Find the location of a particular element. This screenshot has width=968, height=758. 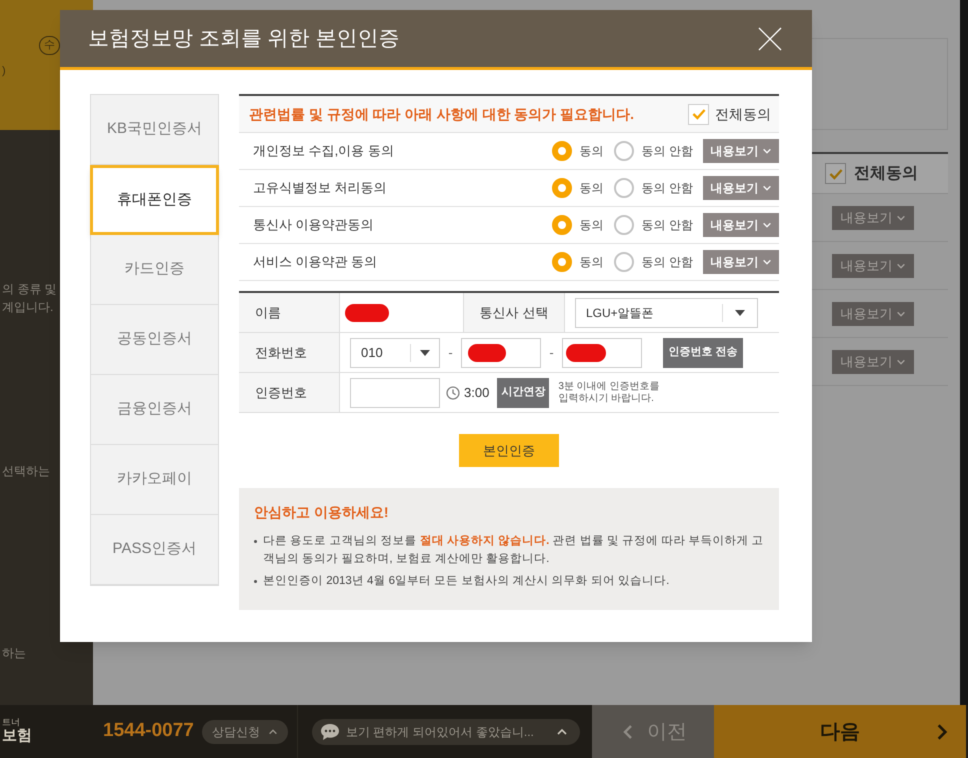

close-icon is located at coordinates (770, 38).